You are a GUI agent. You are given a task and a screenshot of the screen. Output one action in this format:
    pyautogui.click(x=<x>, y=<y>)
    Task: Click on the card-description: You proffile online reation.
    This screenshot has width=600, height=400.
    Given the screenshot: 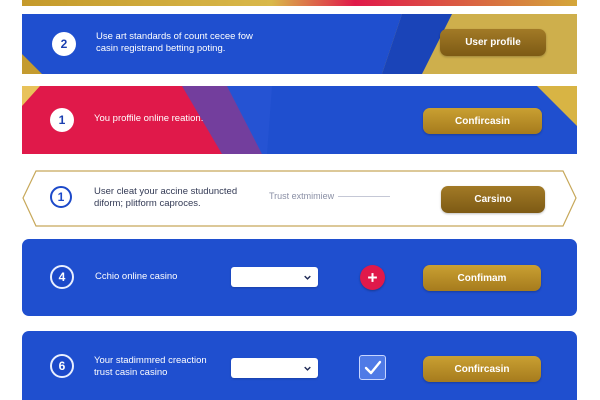 What is the action you would take?
    pyautogui.click(x=149, y=118)
    